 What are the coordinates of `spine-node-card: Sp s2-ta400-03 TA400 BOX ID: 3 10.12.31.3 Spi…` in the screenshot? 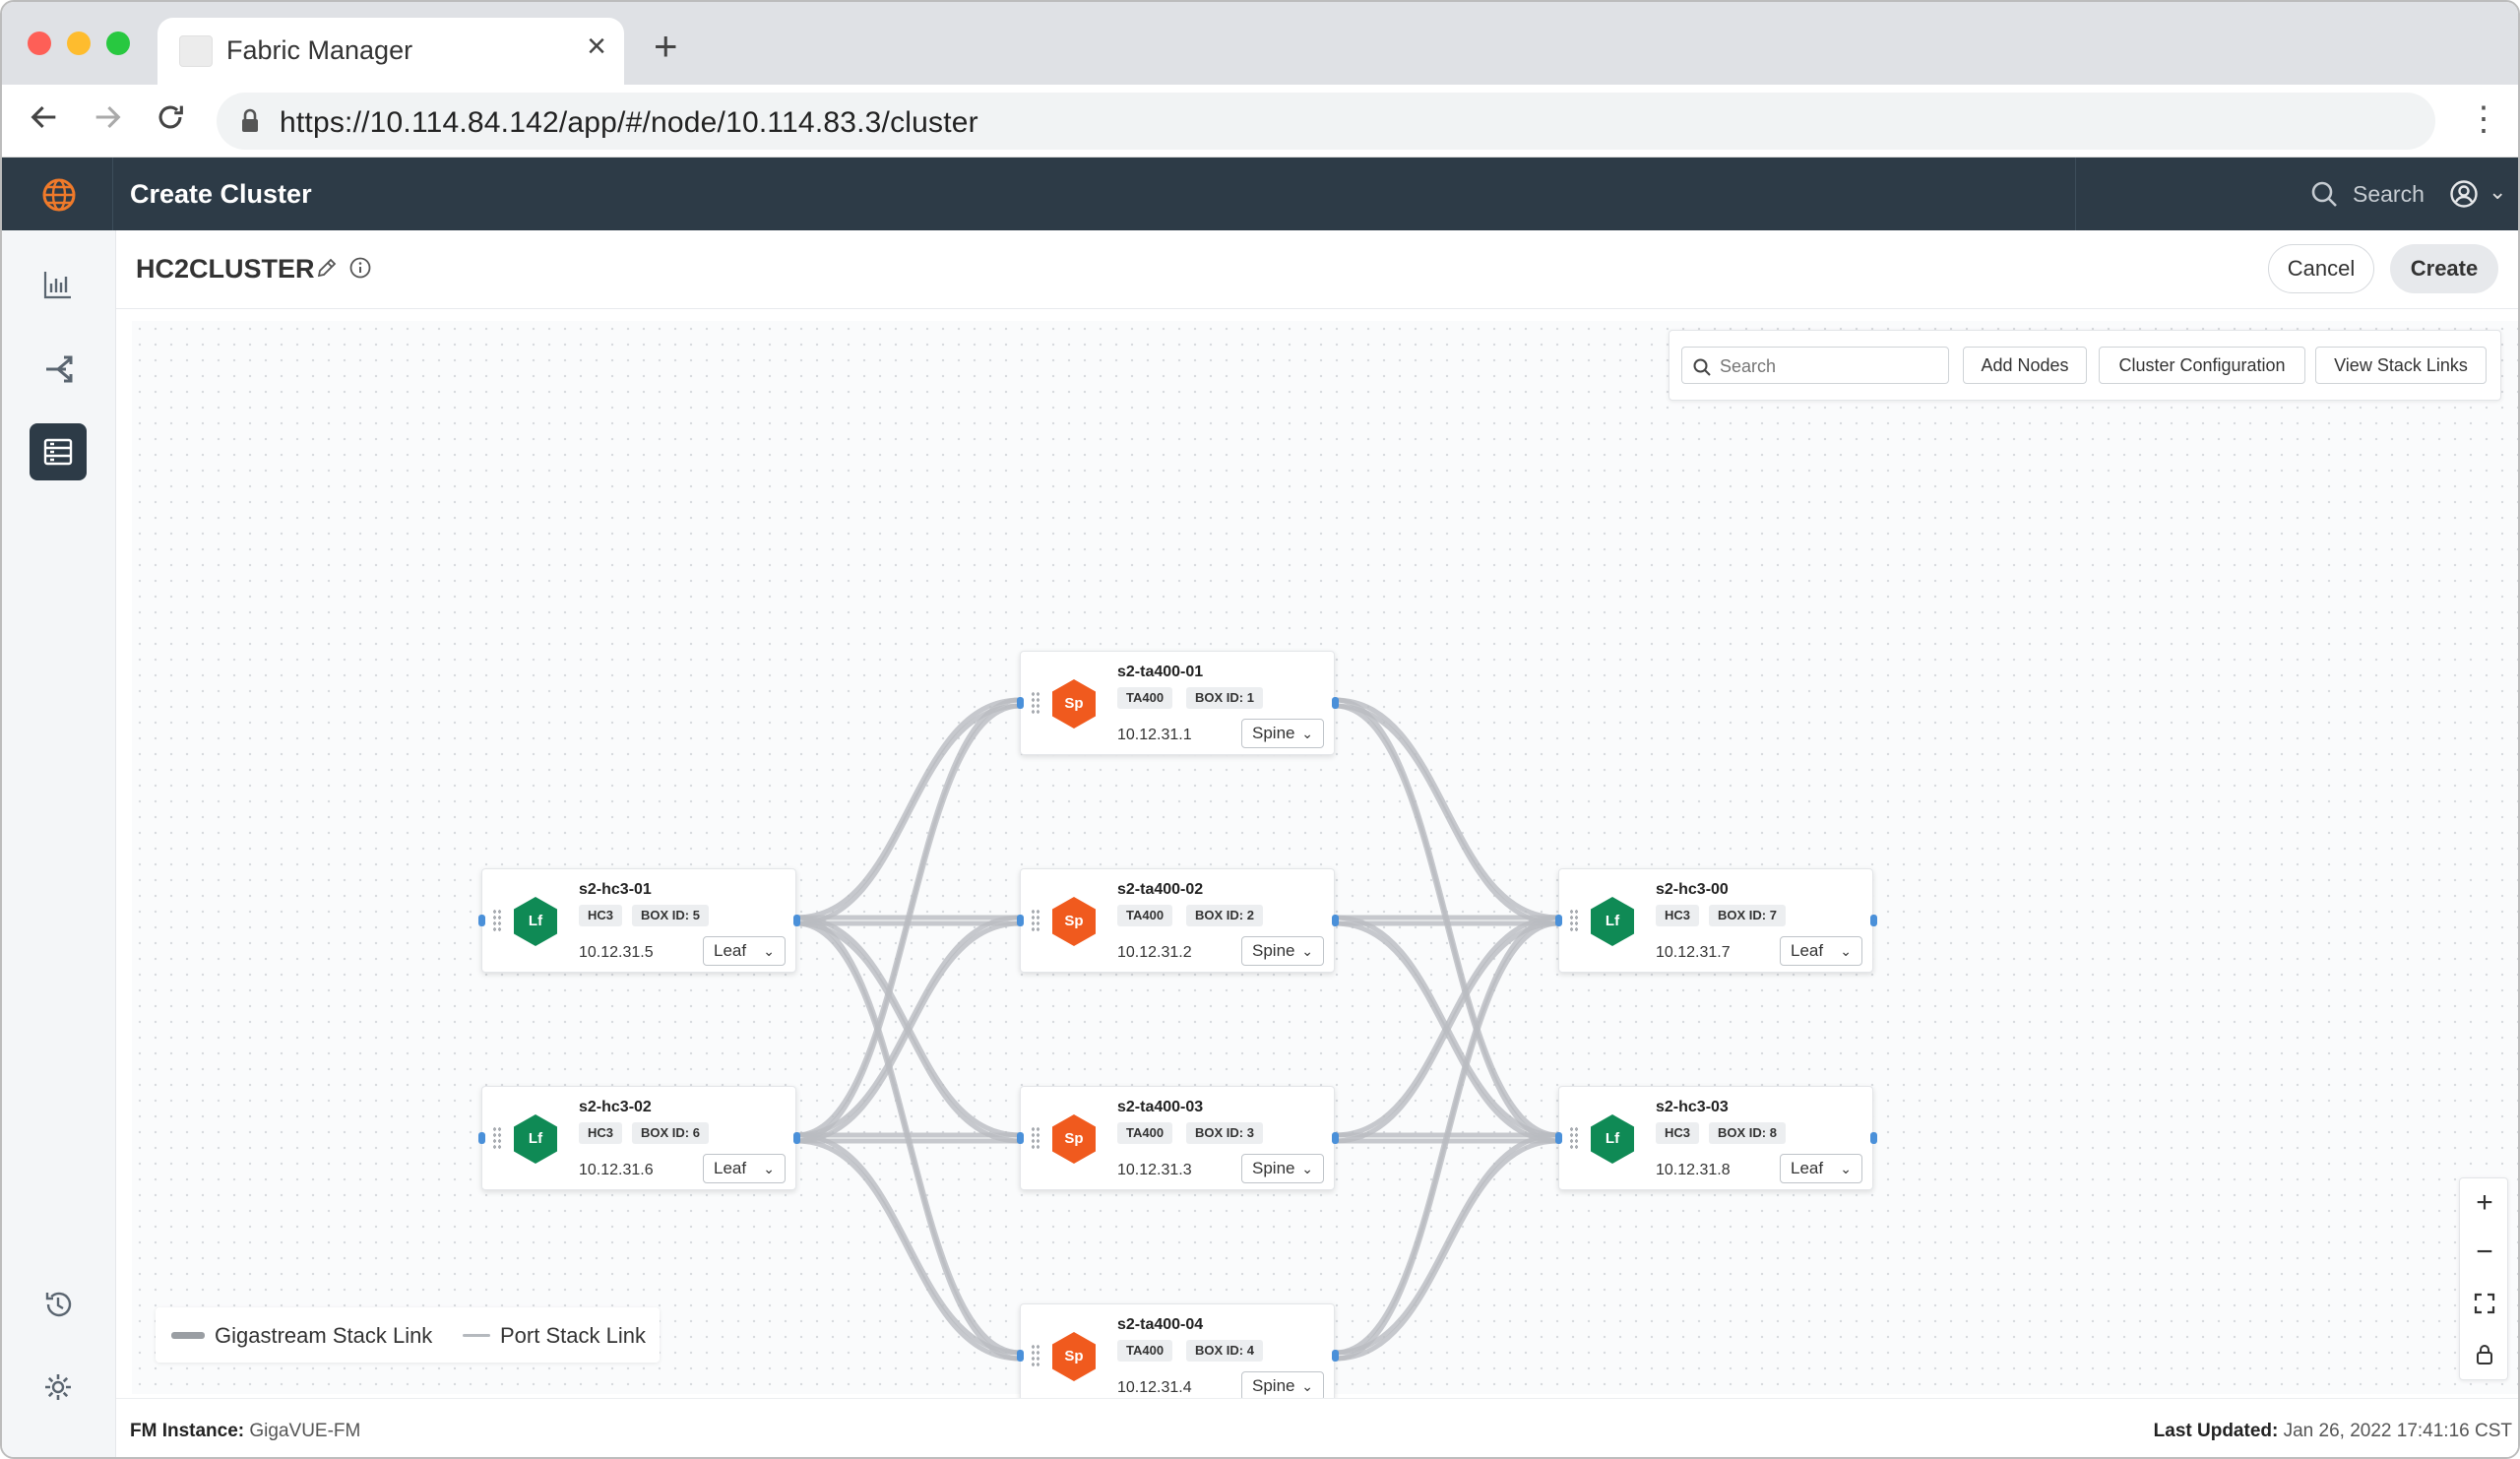 It's located at (1177, 1138).